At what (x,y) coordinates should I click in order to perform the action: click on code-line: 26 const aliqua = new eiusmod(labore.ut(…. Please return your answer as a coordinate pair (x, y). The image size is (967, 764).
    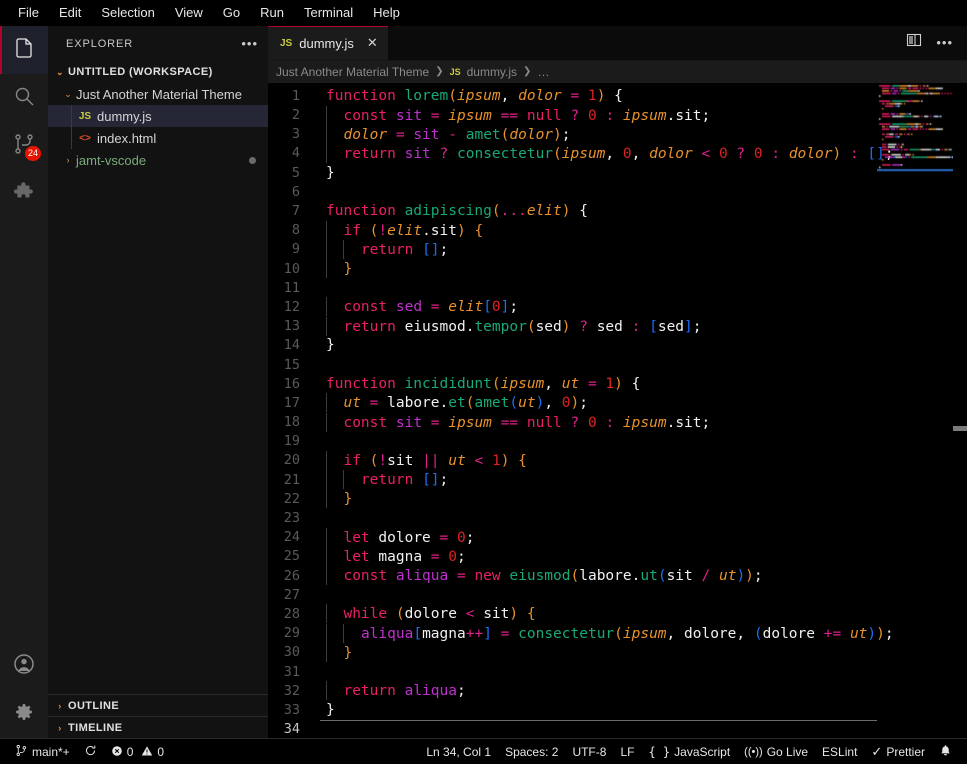
    Looking at the image, I should click on (617, 576).